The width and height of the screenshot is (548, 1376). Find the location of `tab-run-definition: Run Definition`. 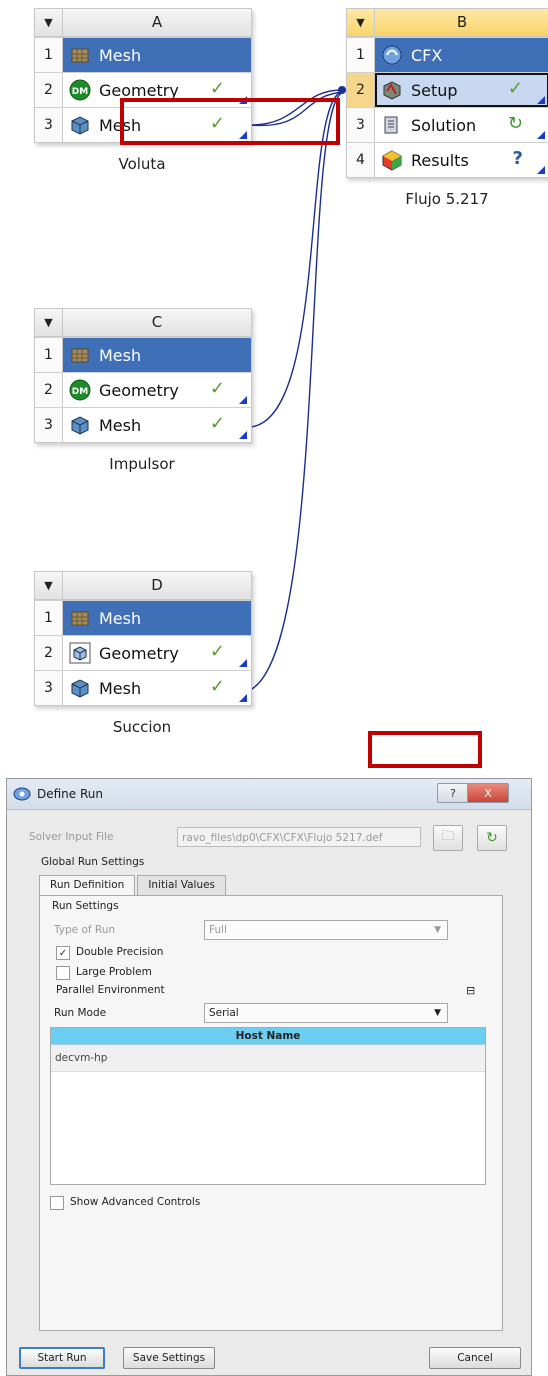

tab-run-definition: Run Definition is located at coordinates (87, 886).